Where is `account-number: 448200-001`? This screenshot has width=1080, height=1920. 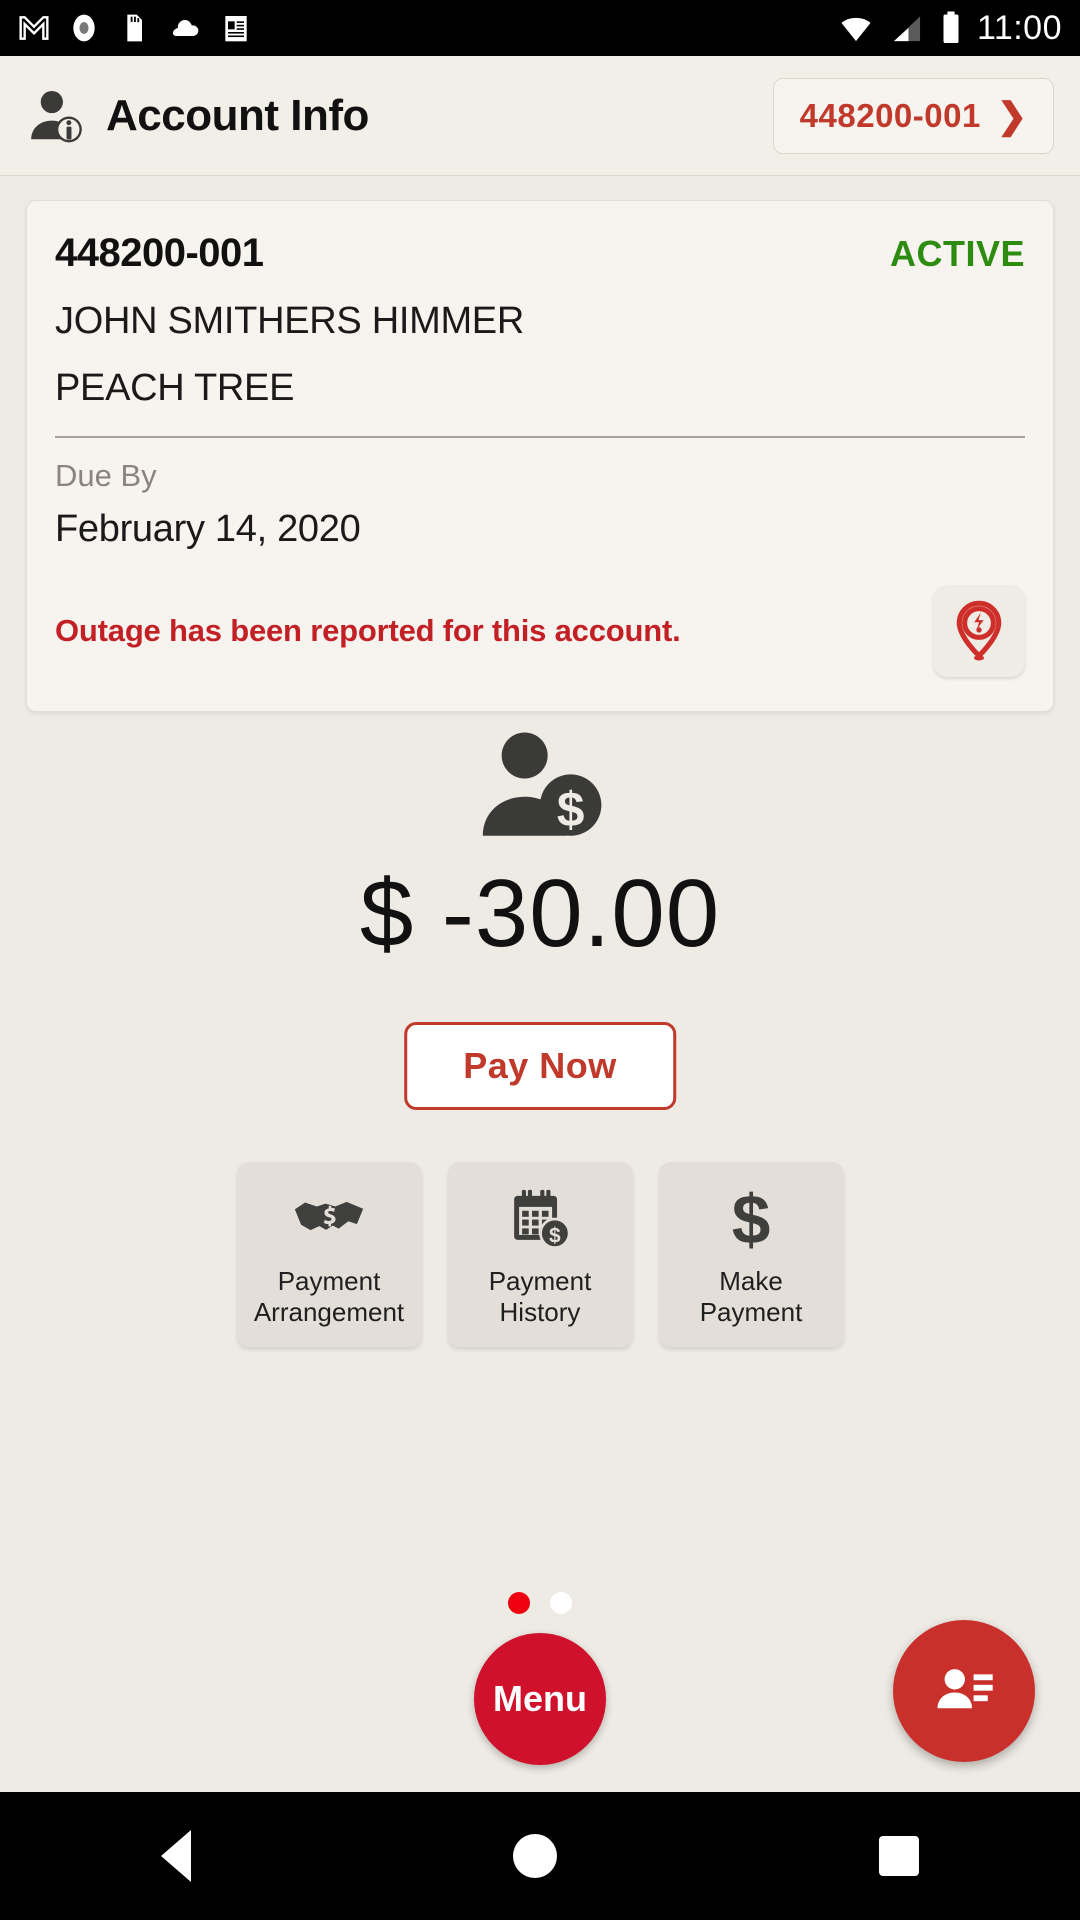 account-number: 448200-001 is located at coordinates (159, 253).